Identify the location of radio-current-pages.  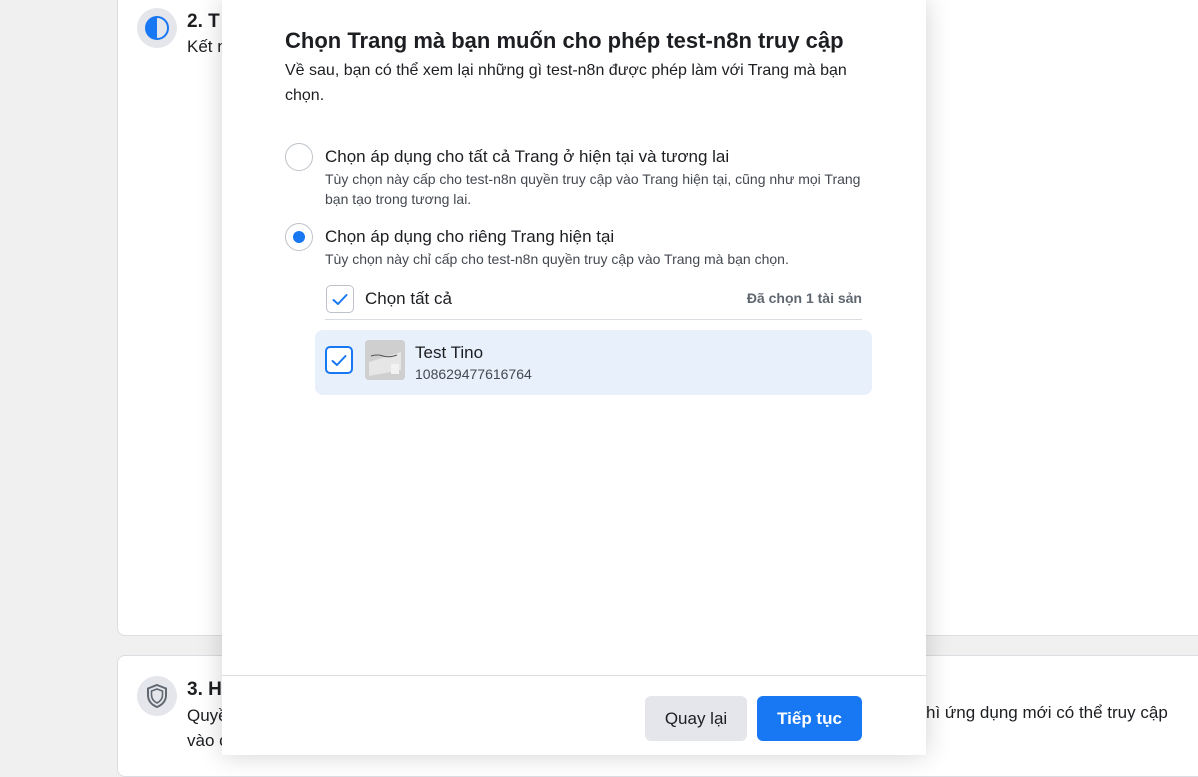
(299, 237).